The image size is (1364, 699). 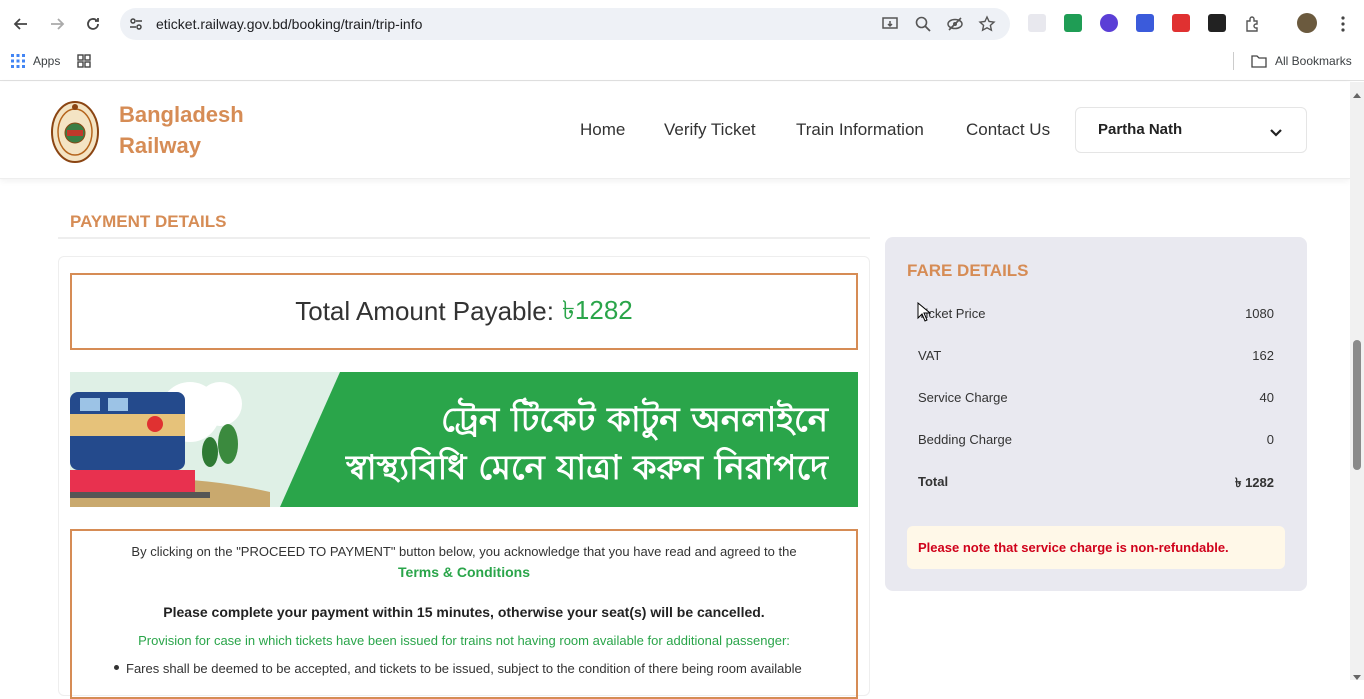 I want to click on bookmark-apps: Apps, so click(x=46, y=61).